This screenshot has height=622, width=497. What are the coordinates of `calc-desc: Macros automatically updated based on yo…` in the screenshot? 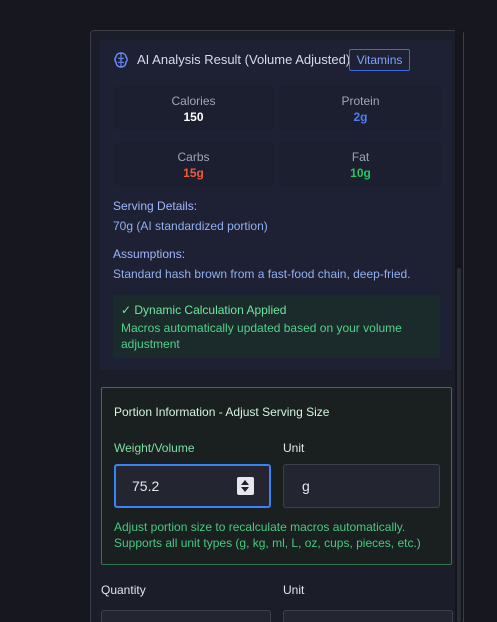 It's located at (276, 336).